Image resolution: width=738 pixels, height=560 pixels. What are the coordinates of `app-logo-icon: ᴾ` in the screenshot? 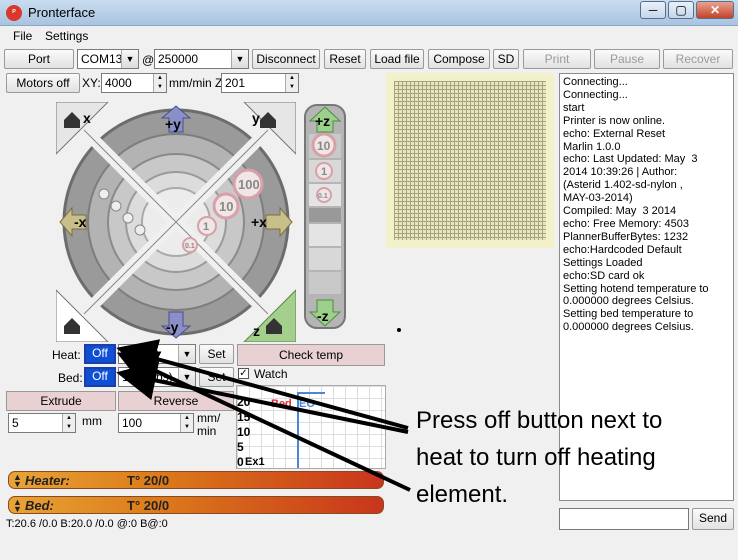 It's located at (14, 13).